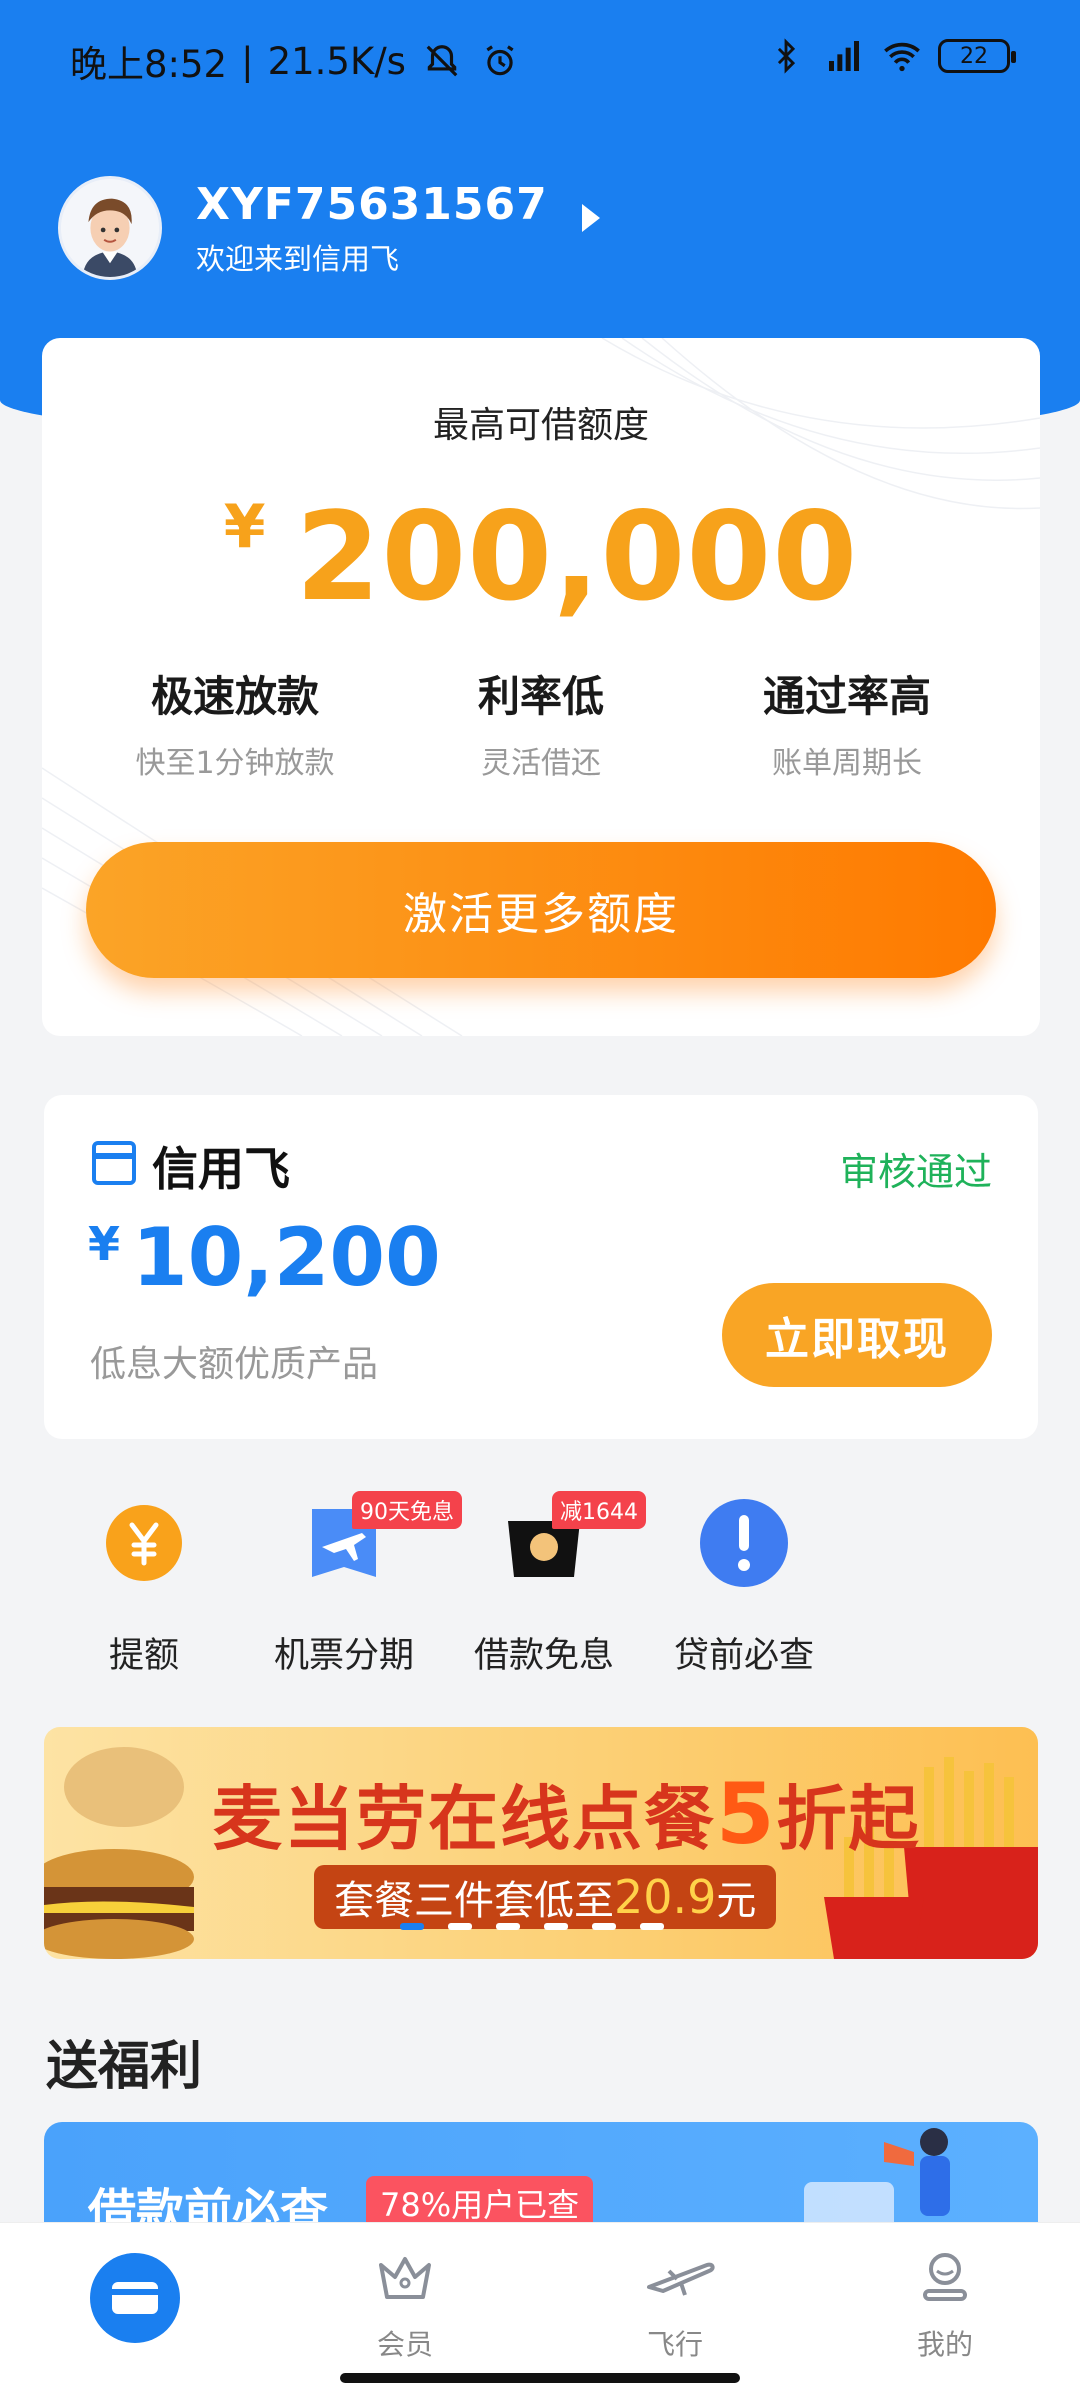 This screenshot has height=2400, width=1080. Describe the element at coordinates (372, 204) in the screenshot. I see `user-name: XYF75631567` at that location.